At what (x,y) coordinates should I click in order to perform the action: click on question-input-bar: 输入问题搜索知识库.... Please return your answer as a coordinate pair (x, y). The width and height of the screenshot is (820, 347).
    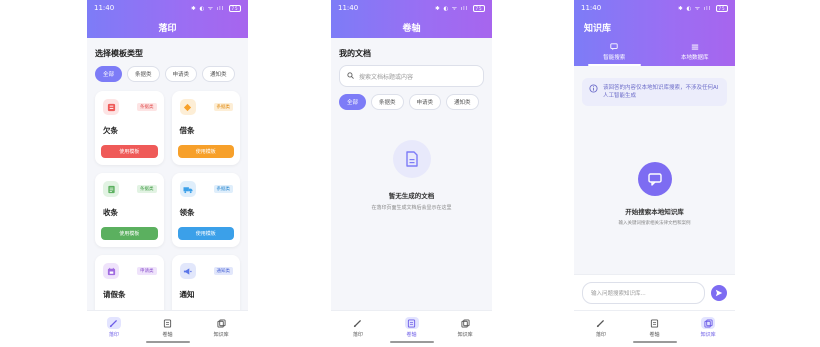
    Looking at the image, I should click on (654, 292).